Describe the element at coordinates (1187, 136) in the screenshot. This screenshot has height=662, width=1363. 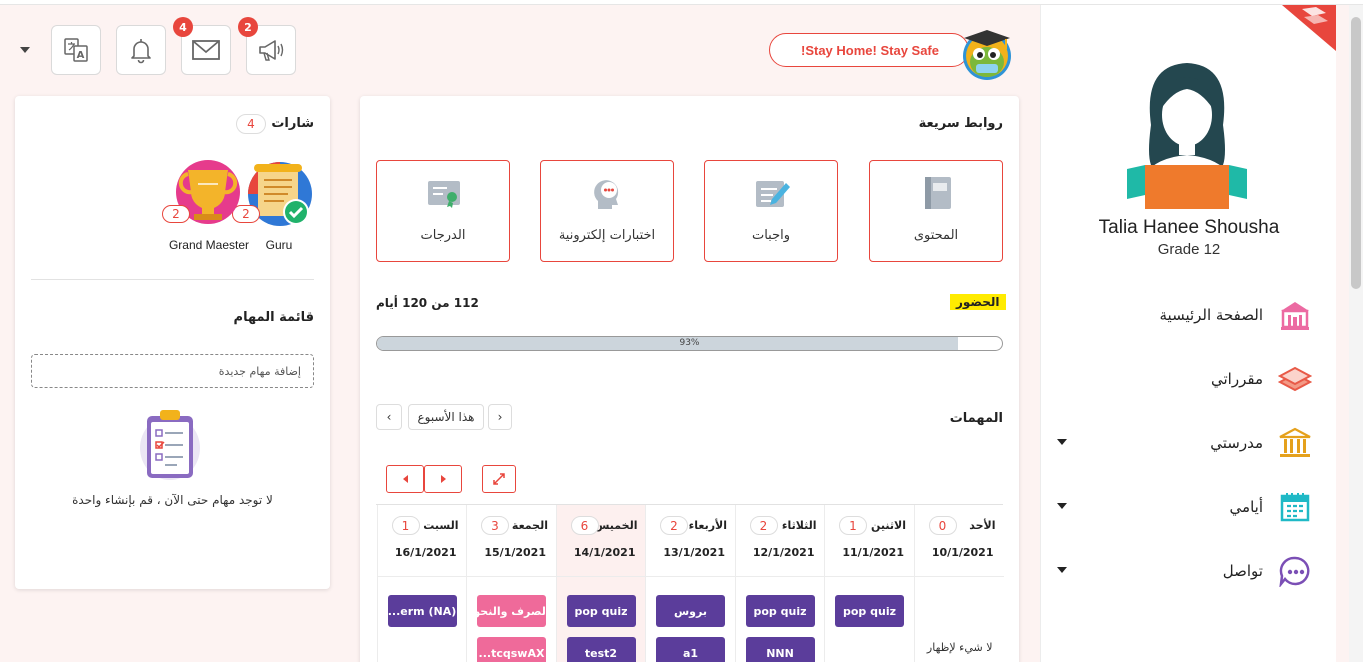
I see `avatar` at that location.